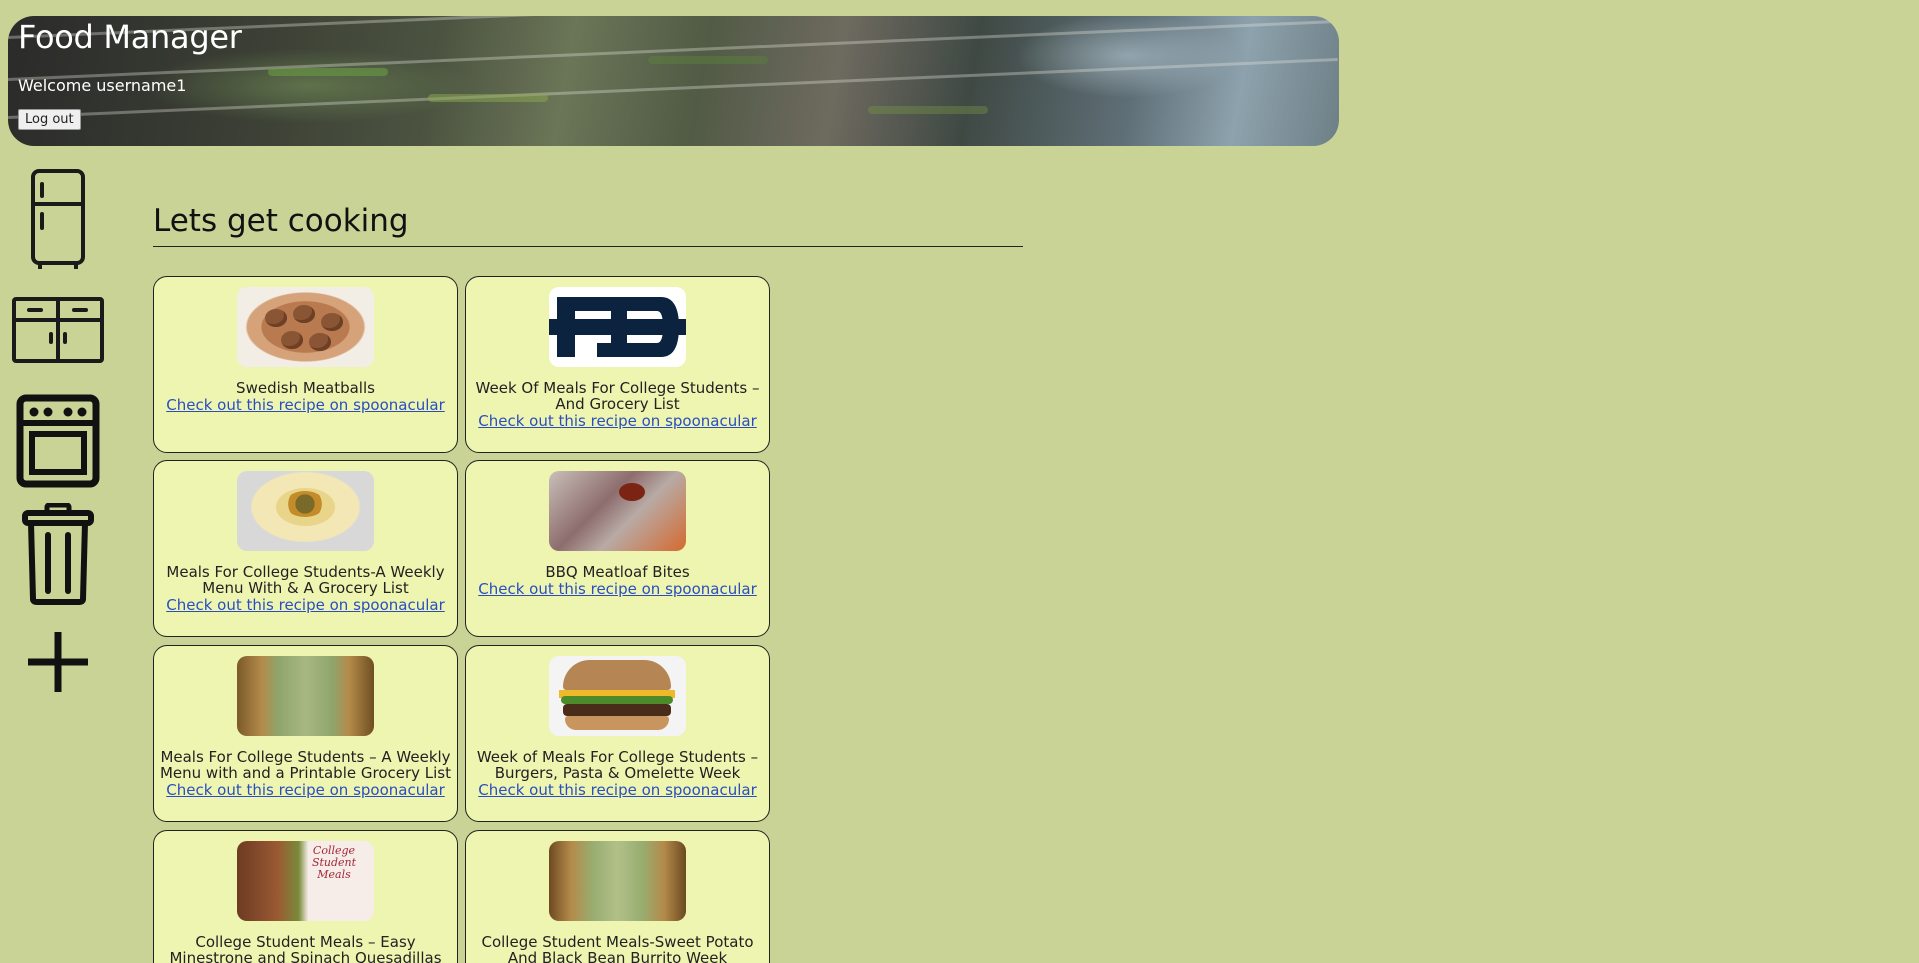 The width and height of the screenshot is (1919, 963). I want to click on cabinet-icon, so click(58, 330).